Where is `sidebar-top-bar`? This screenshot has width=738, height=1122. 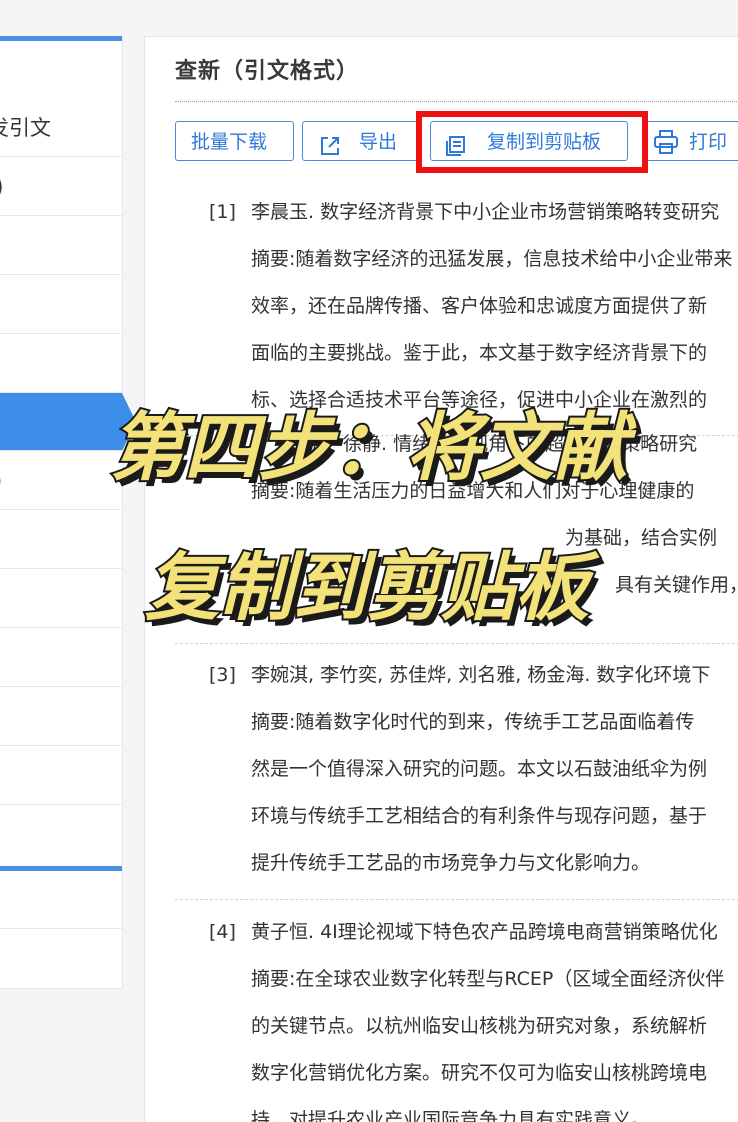 sidebar-top-bar is located at coordinates (61, 38).